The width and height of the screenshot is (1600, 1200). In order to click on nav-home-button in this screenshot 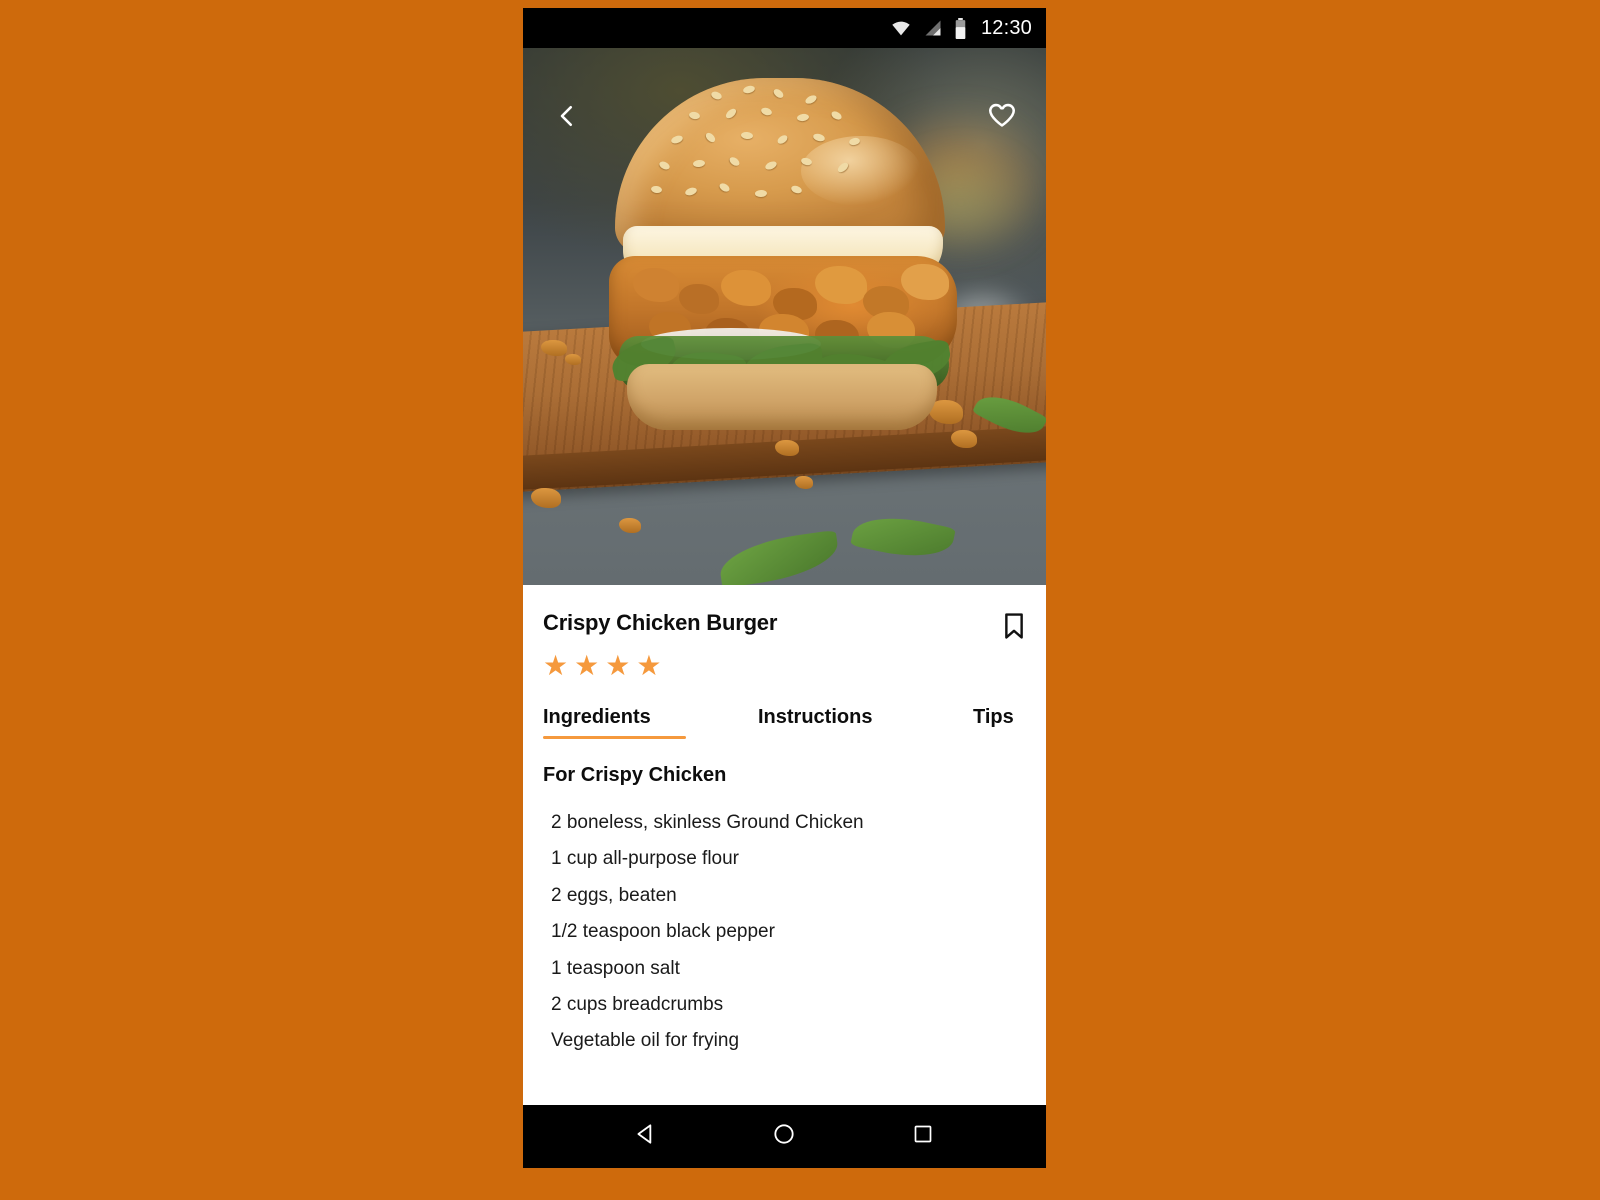, I will do `click(784, 1137)`.